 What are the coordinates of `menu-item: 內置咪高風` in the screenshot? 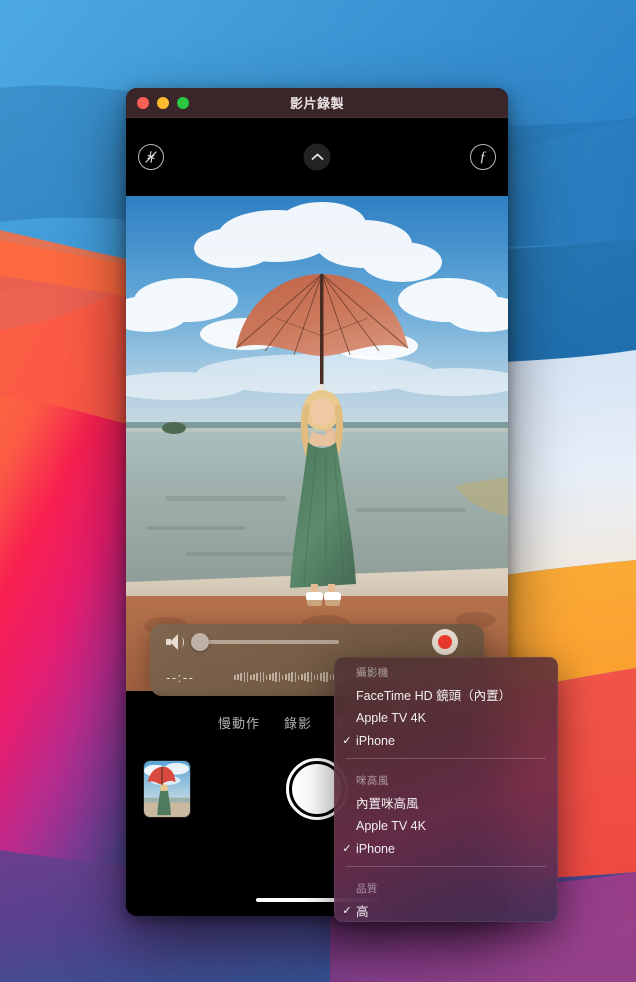 It's located at (446, 802).